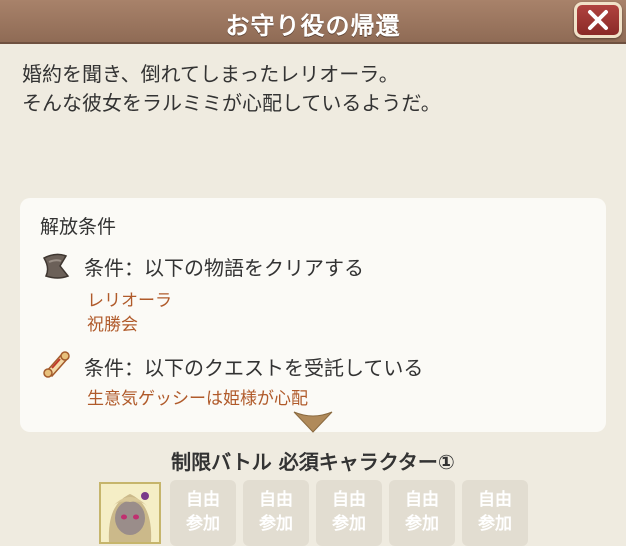 This screenshot has height=546, width=626. Describe the element at coordinates (203, 513) in the screenshot. I see `free-slot-1: 自由 参加` at that location.